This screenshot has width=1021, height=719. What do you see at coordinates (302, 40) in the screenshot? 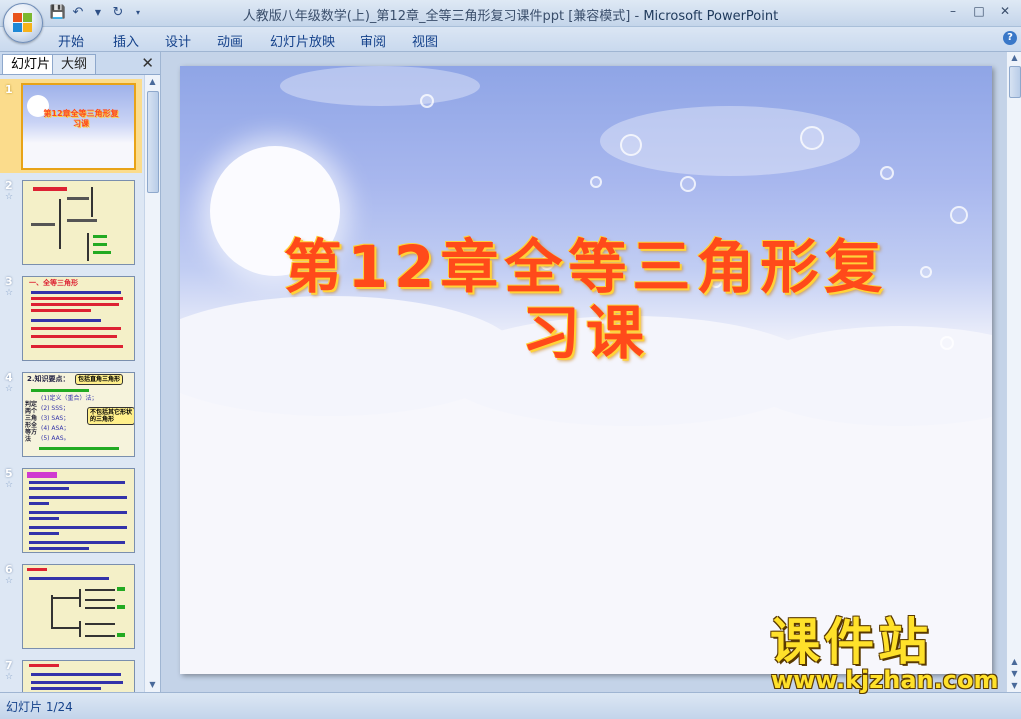
I see `tab-slideshow: 幻灯片放映` at bounding box center [302, 40].